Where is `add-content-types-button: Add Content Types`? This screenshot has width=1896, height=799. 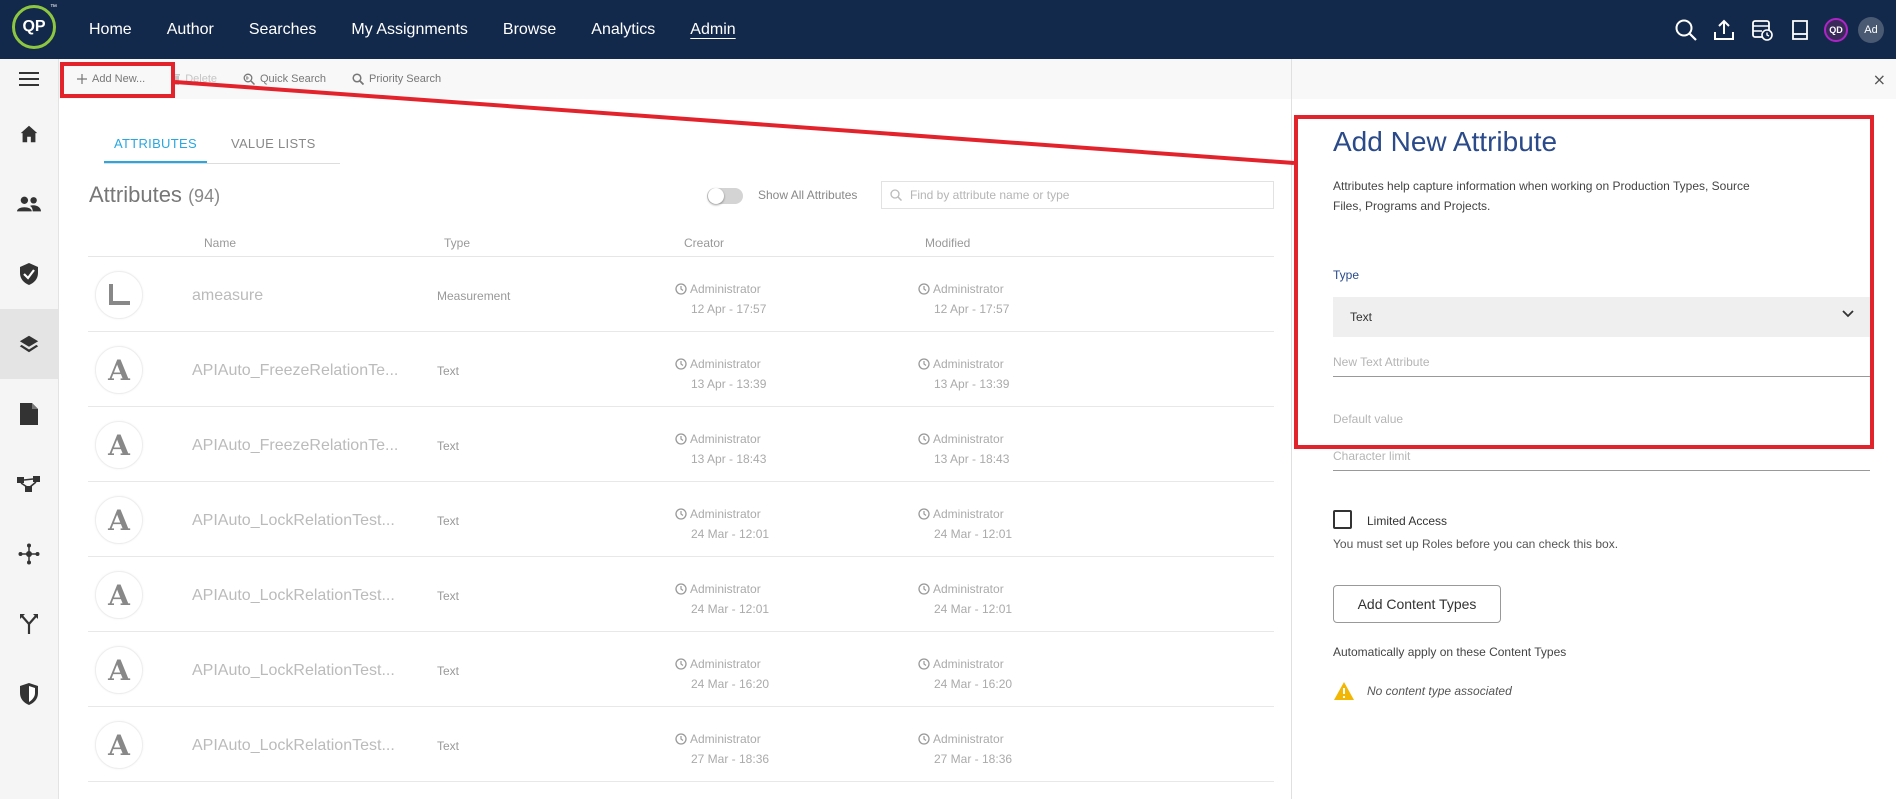
add-content-types-button: Add Content Types is located at coordinates (1417, 604).